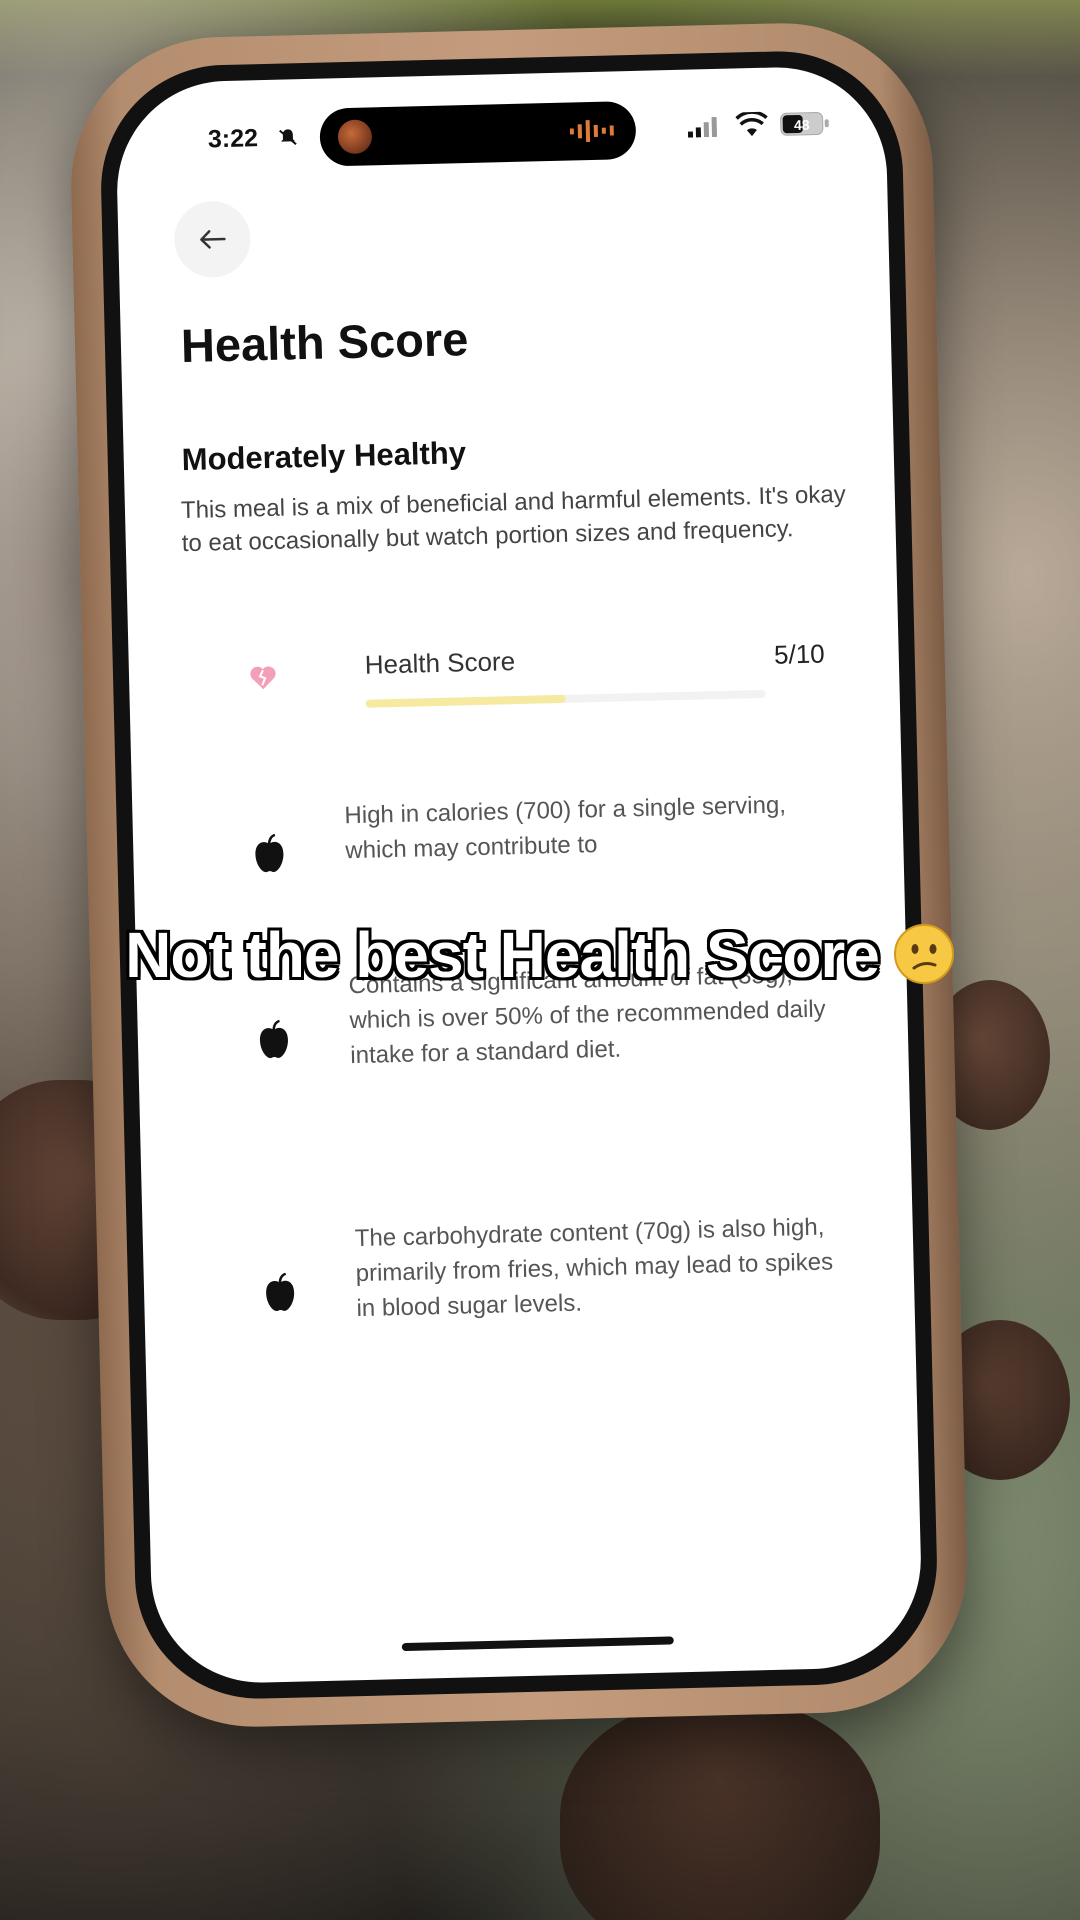  What do you see at coordinates (465, 701) in the screenshot?
I see `health-score-bar-fill` at bounding box center [465, 701].